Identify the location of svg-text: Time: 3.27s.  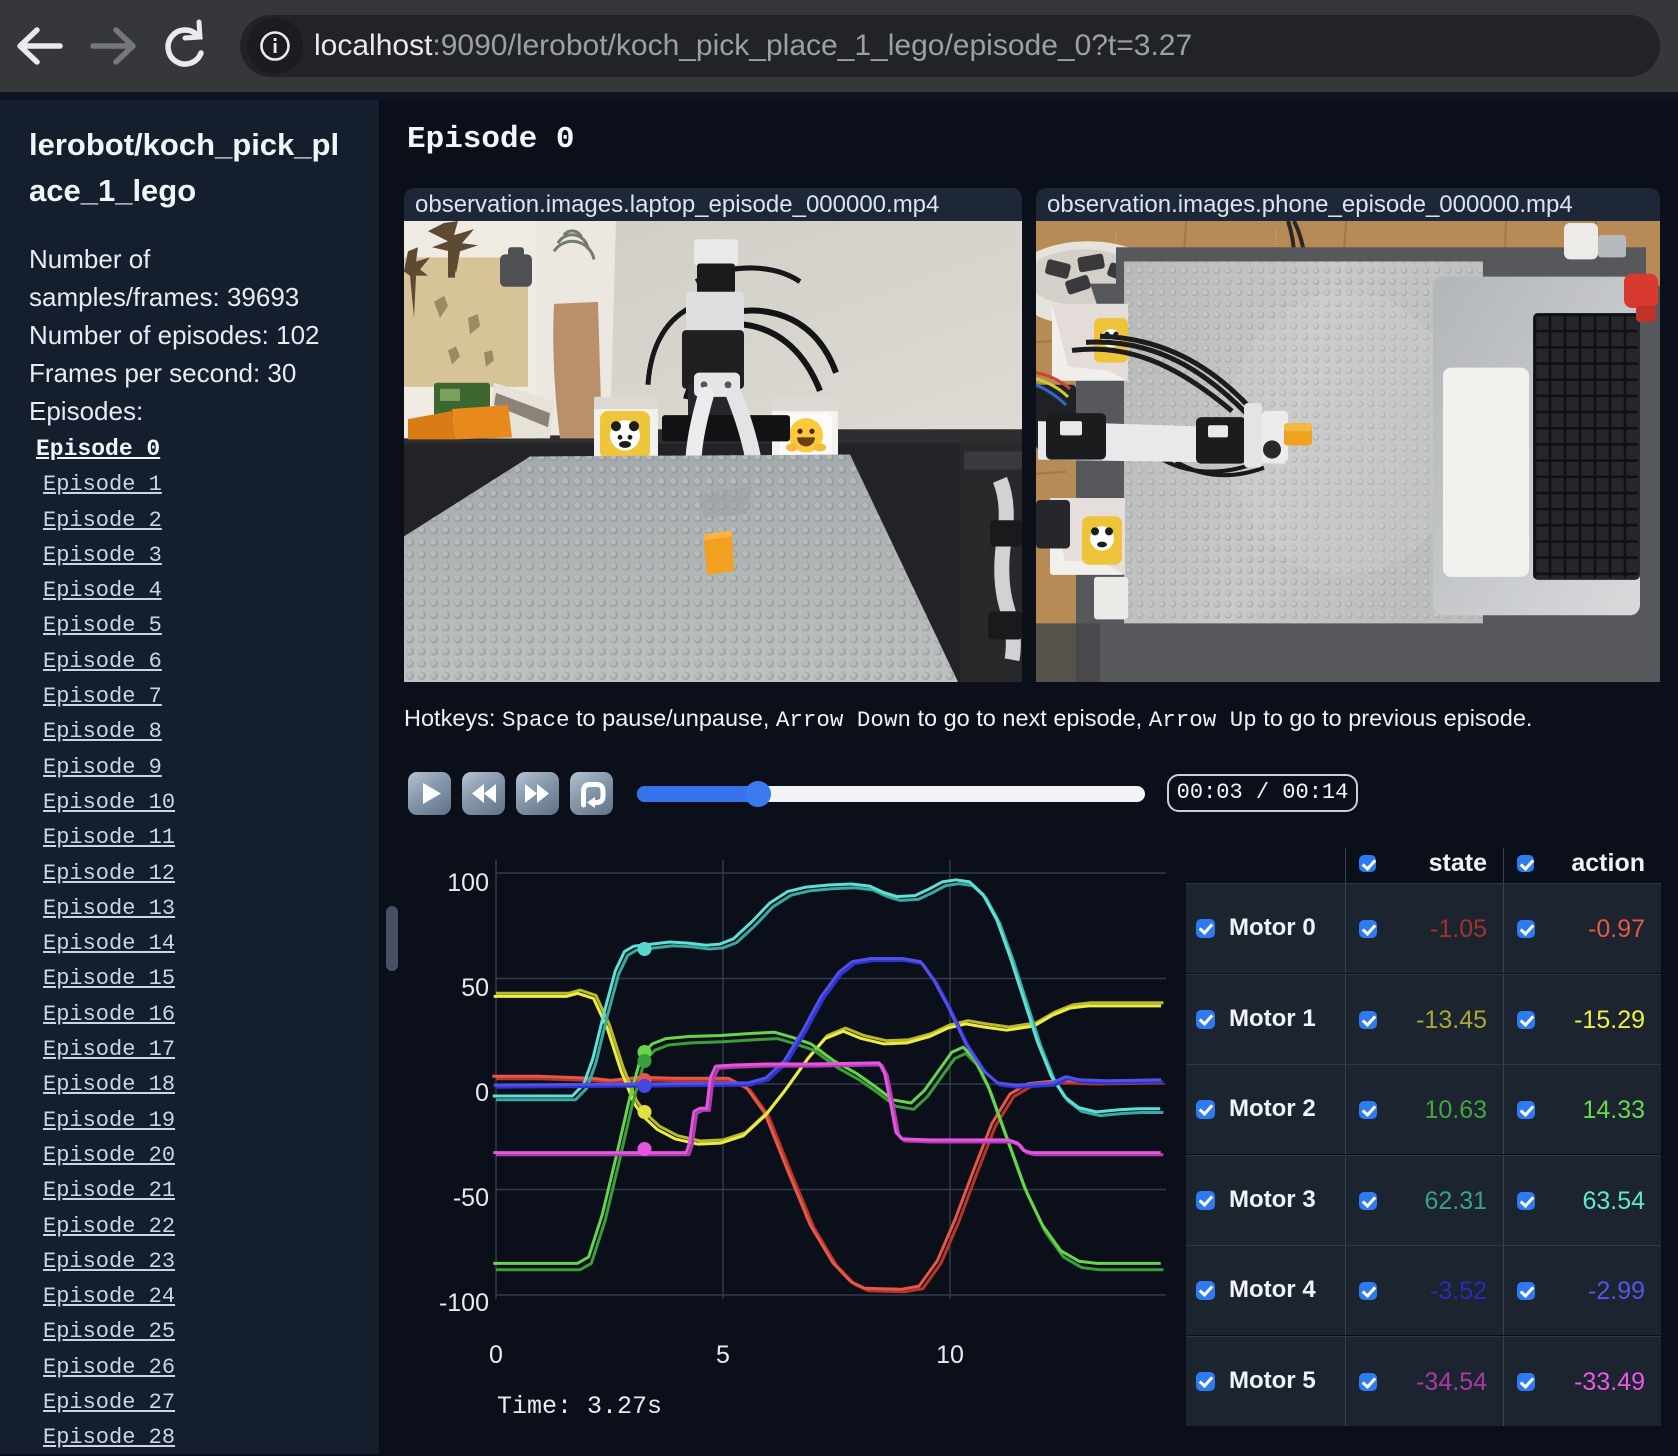
(579, 1406).